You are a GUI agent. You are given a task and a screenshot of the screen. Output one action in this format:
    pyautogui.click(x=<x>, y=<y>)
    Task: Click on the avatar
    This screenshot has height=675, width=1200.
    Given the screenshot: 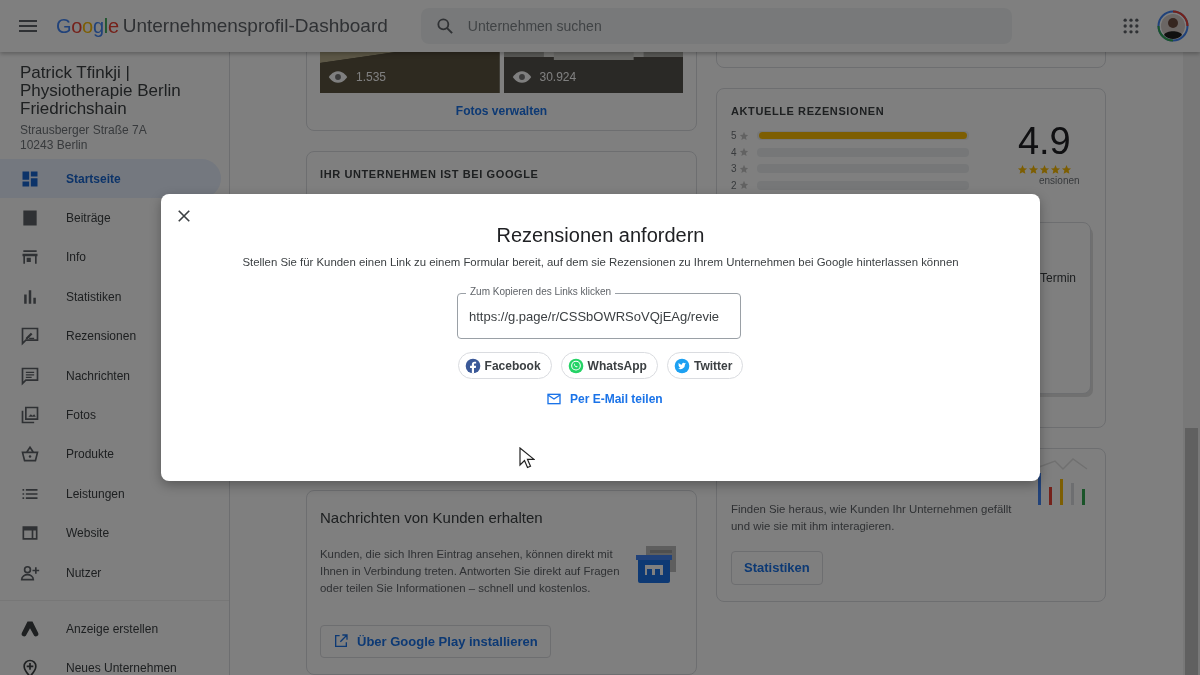 What is the action you would take?
    pyautogui.click(x=1173, y=26)
    